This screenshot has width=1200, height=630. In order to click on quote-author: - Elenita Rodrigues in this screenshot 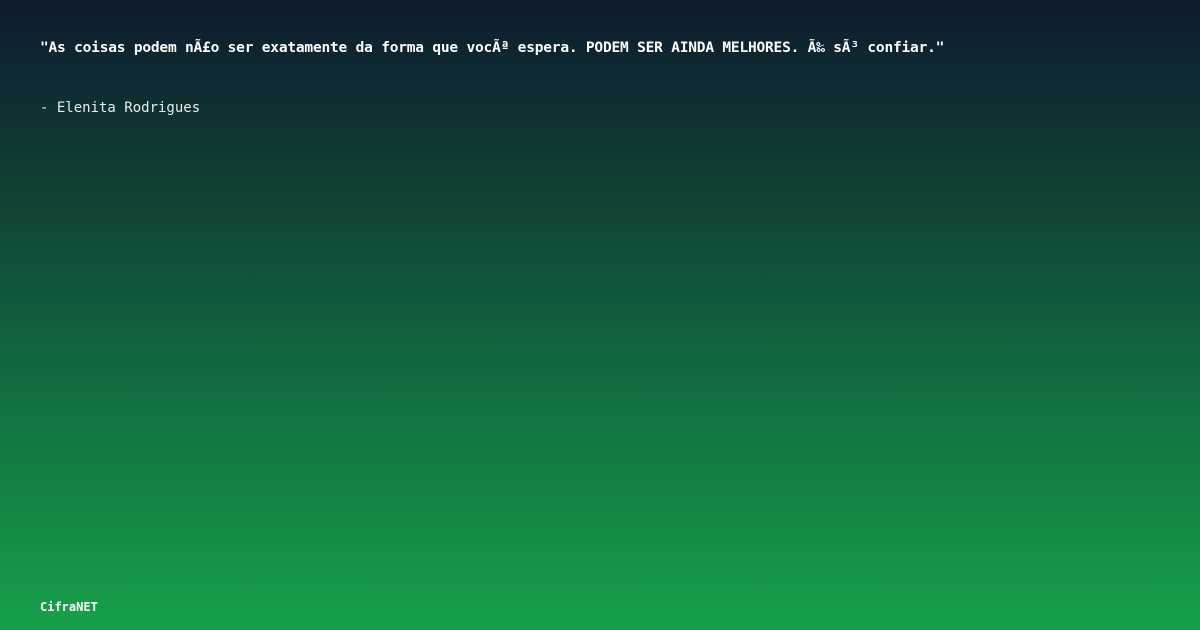, I will do `click(120, 108)`.